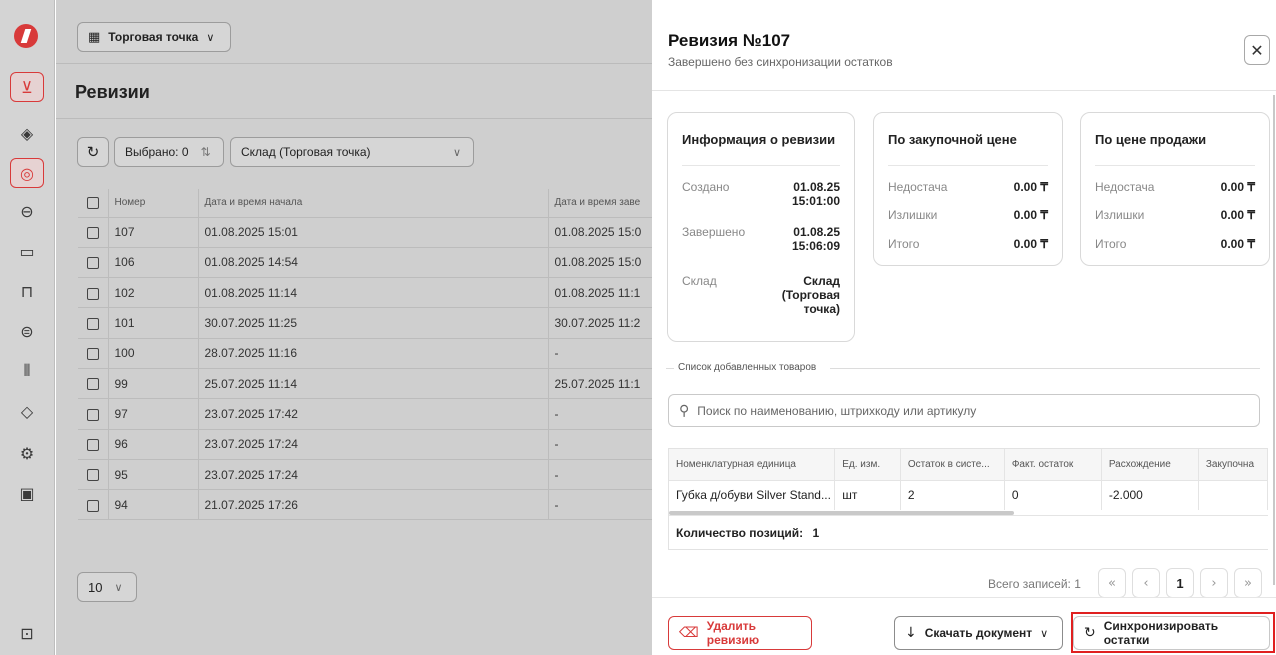 Image resolution: width=1276 pixels, height=655 pixels. I want to click on refresh-icon: ↻, so click(93, 152).